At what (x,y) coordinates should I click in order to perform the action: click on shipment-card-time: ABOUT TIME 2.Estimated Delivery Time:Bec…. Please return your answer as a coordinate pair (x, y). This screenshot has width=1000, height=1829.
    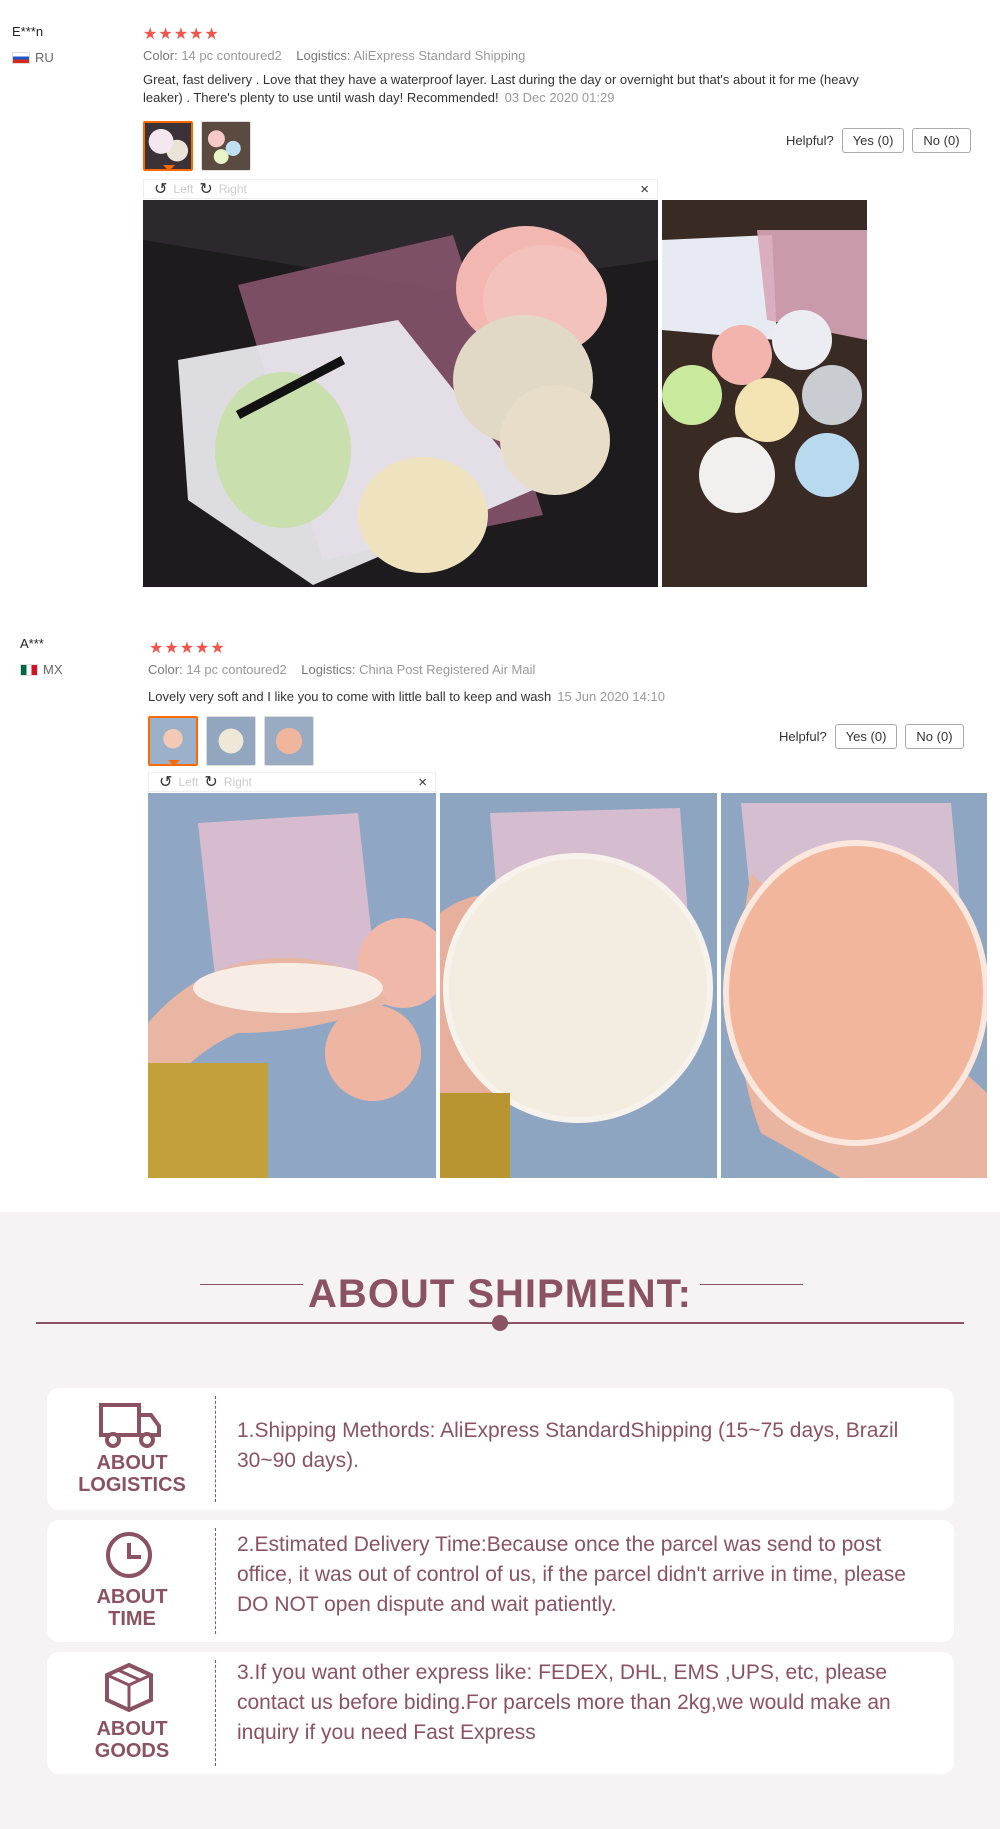
    Looking at the image, I should click on (500, 1581).